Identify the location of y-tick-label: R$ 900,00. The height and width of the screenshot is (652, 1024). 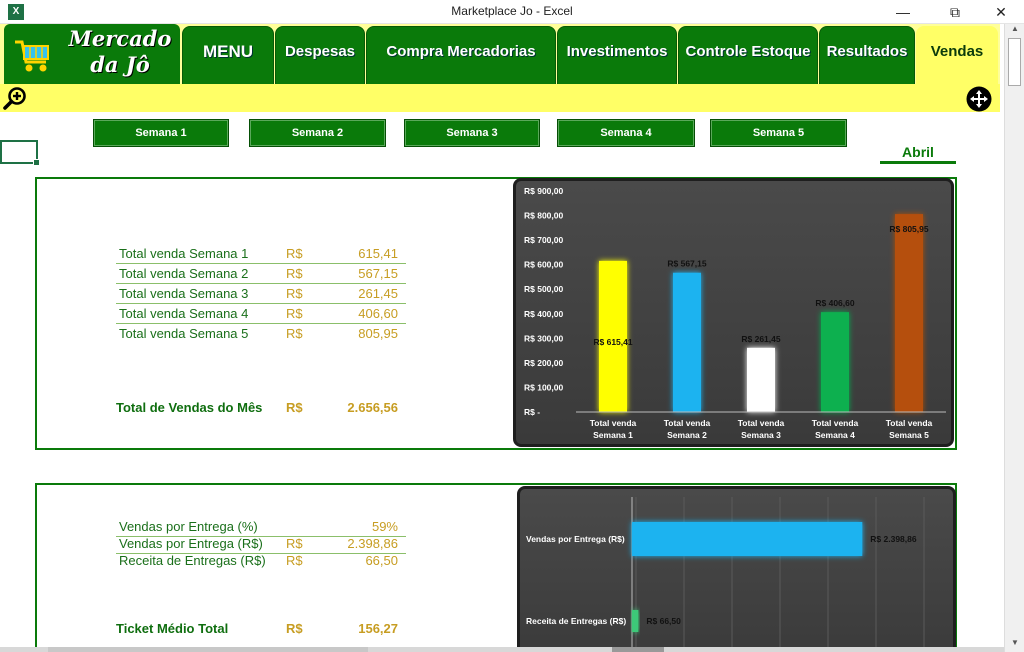
(543, 191).